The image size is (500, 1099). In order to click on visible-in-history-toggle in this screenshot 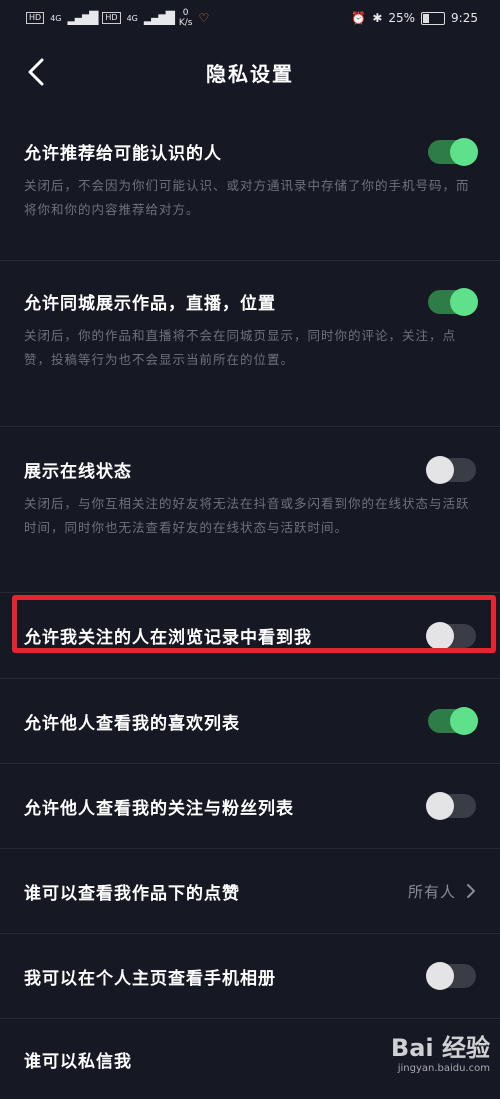, I will do `click(451, 635)`.